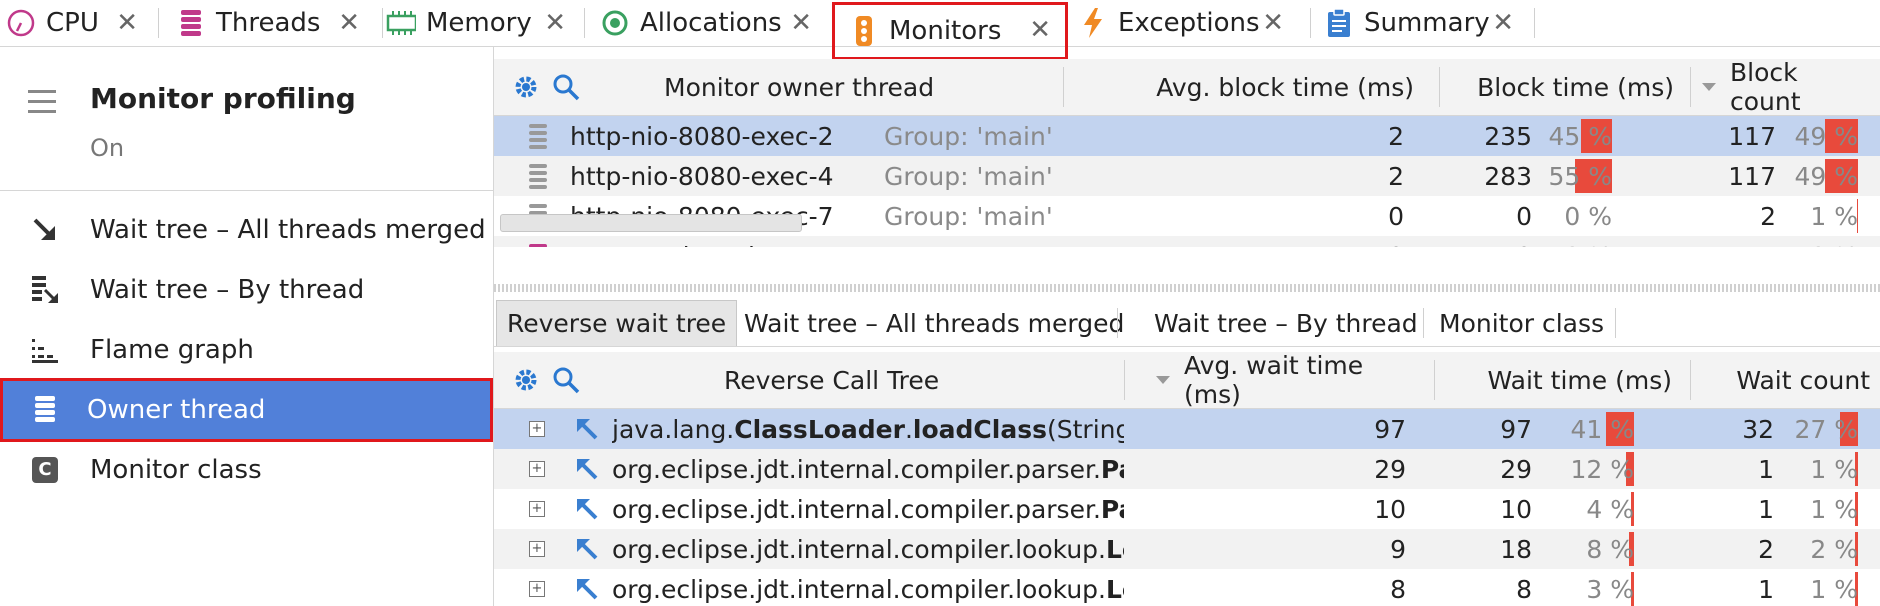  I want to click on tab-label: Allocations, so click(711, 23).